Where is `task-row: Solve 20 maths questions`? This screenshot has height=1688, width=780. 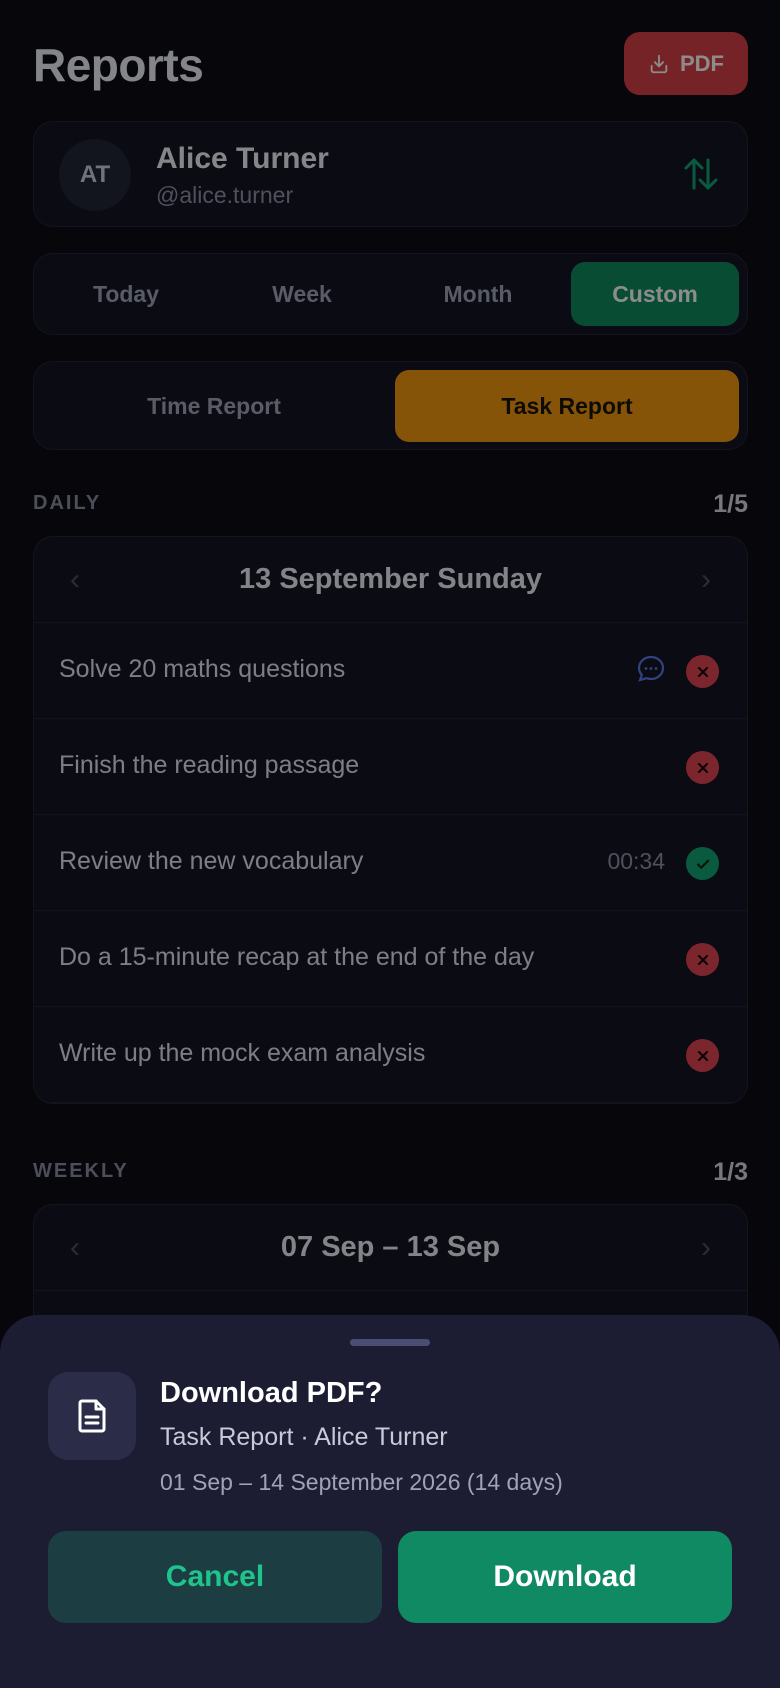
task-row: Solve 20 maths questions is located at coordinates (390, 671).